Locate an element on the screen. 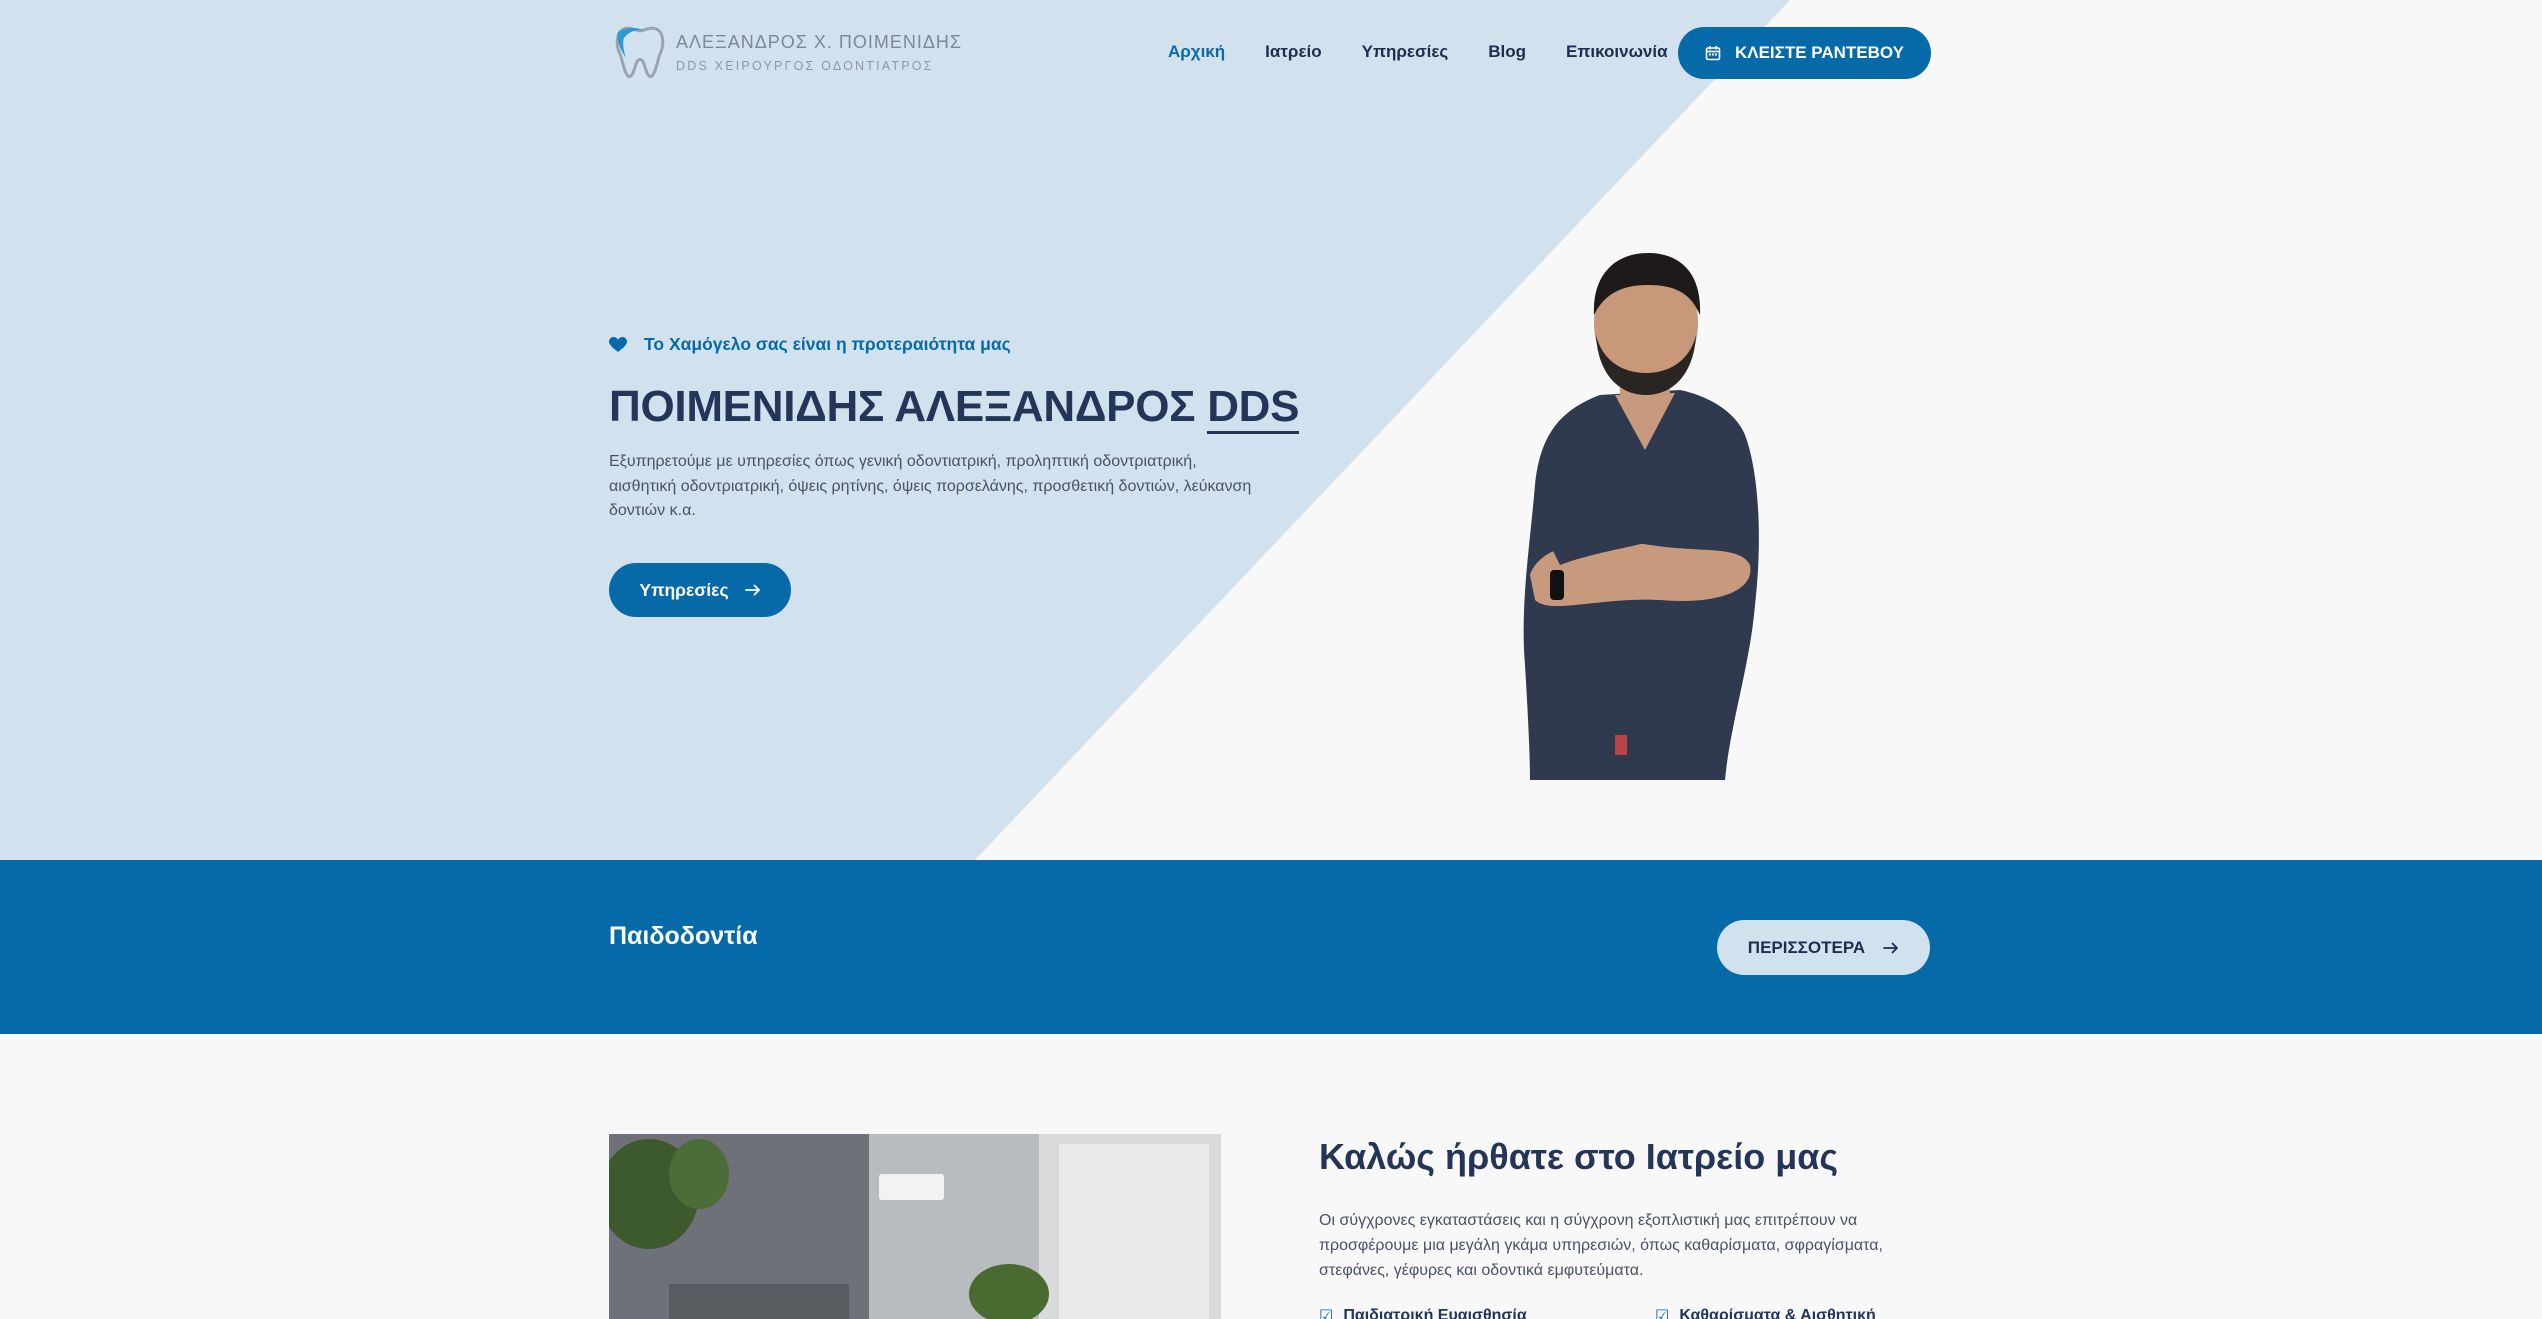 This screenshot has height=1319, width=2542. feature-item: ☑ Παιδιατρική Ευαισθησία is located at coordinates (1423, 1312).